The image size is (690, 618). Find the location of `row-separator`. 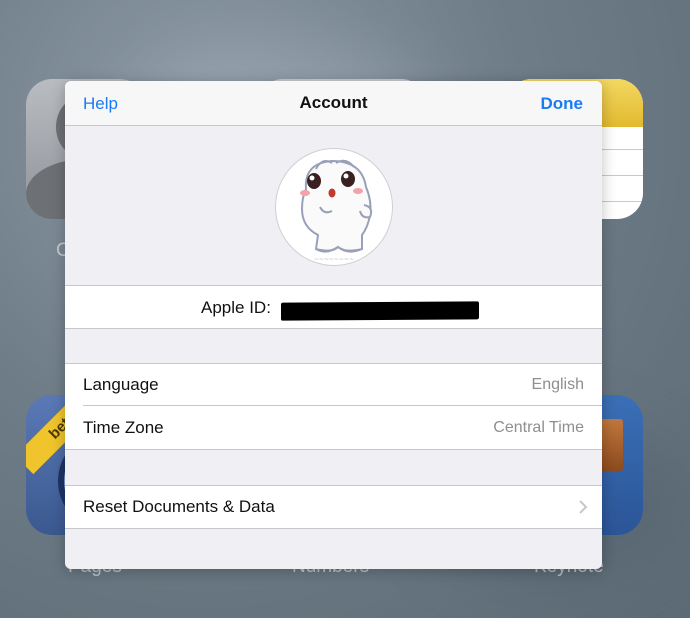

row-separator is located at coordinates (342, 405).